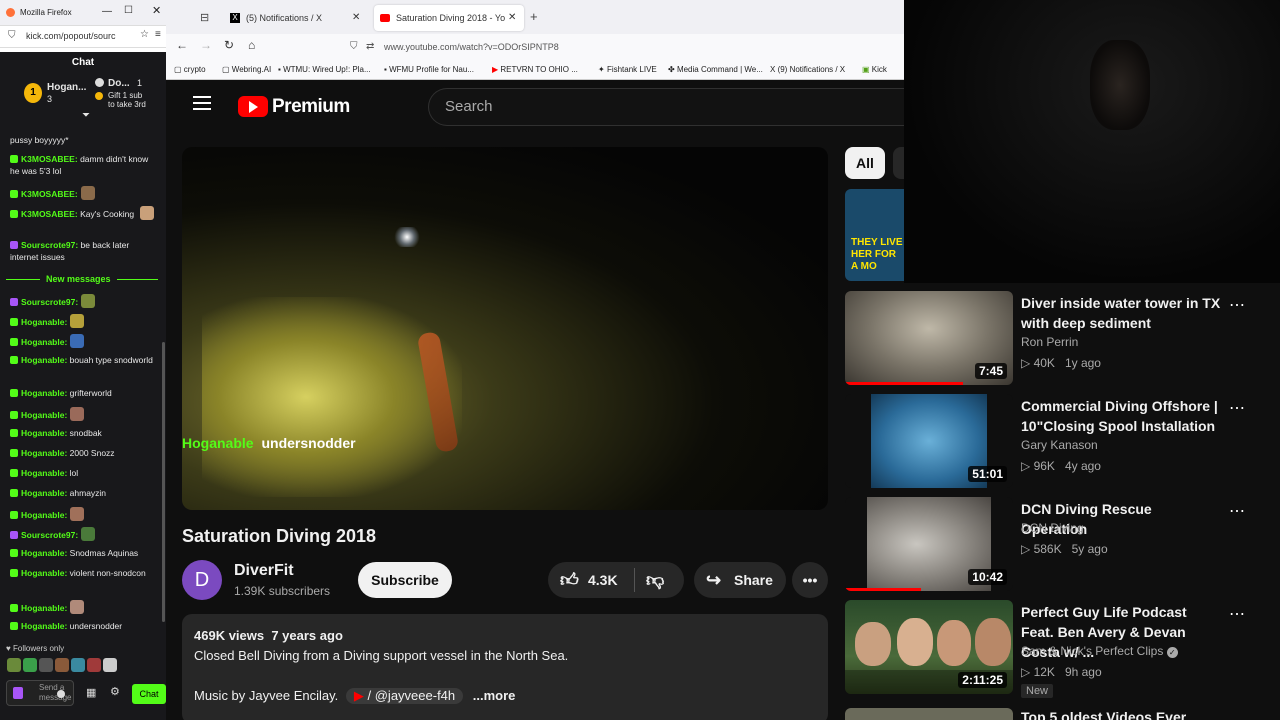  I want to click on home-icon: ⌂, so click(251, 45).